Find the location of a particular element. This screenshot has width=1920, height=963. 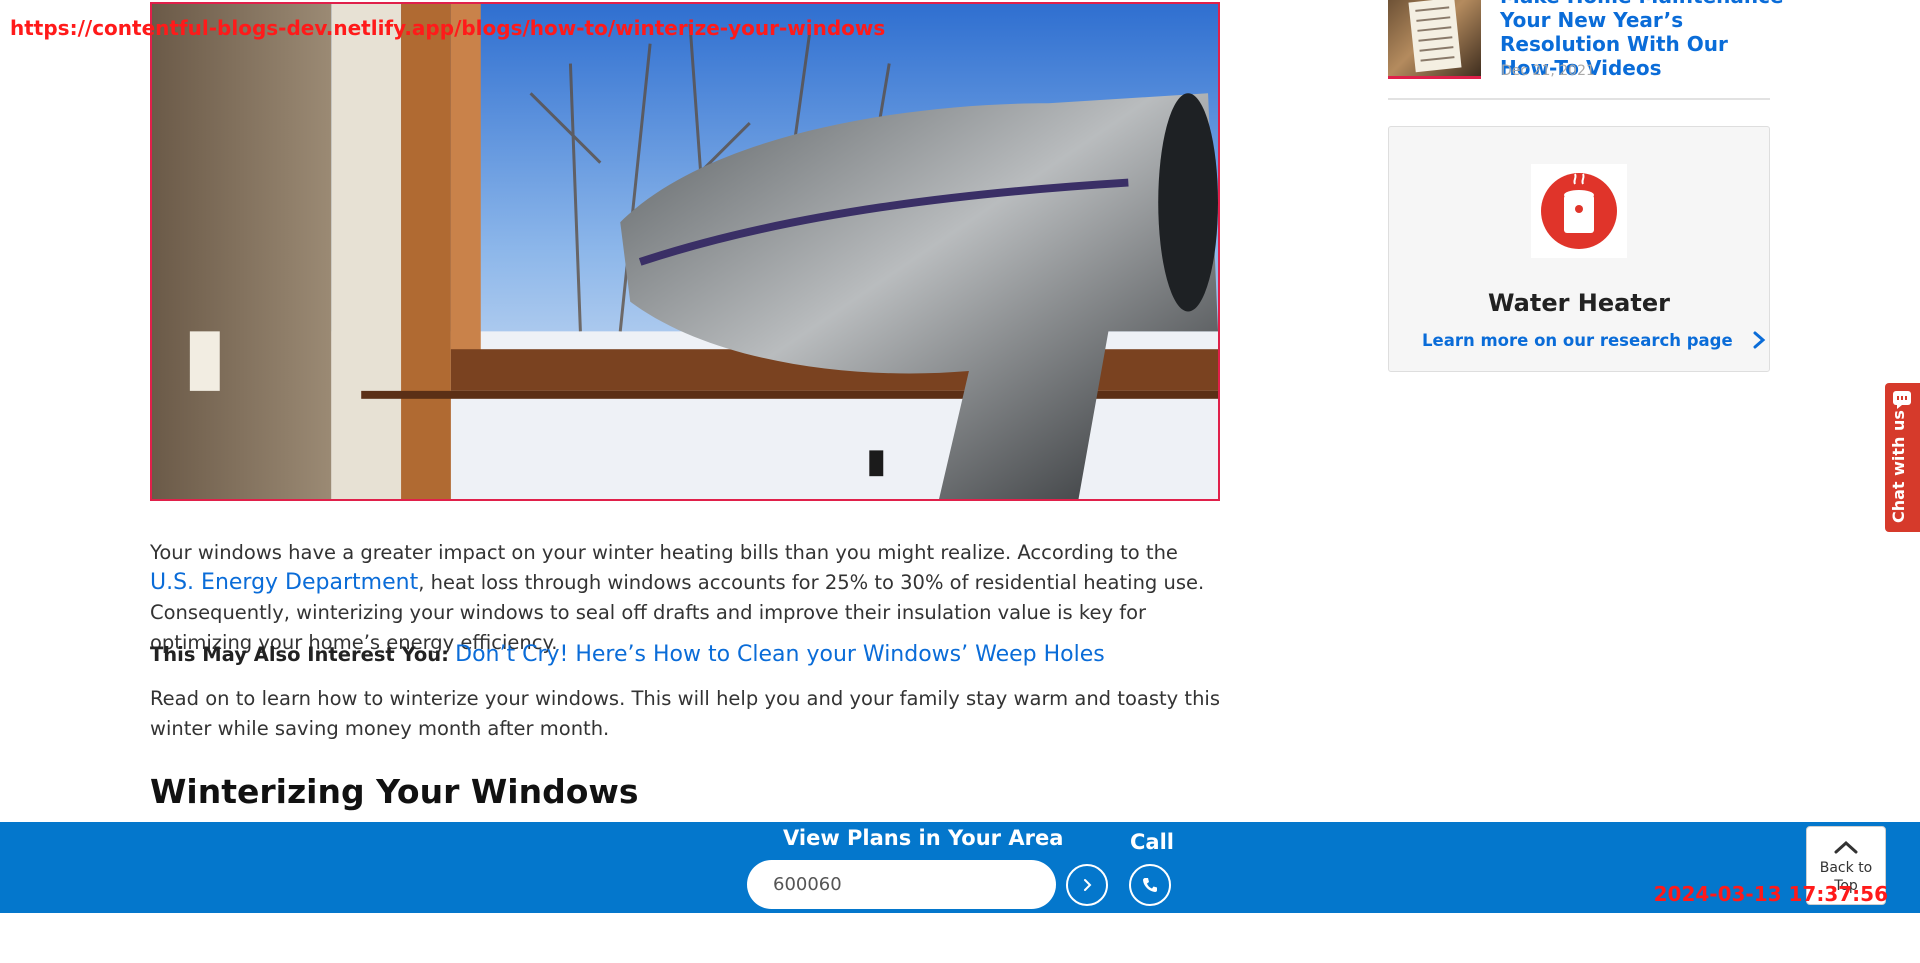

water-heater-icon is located at coordinates (1579, 211).